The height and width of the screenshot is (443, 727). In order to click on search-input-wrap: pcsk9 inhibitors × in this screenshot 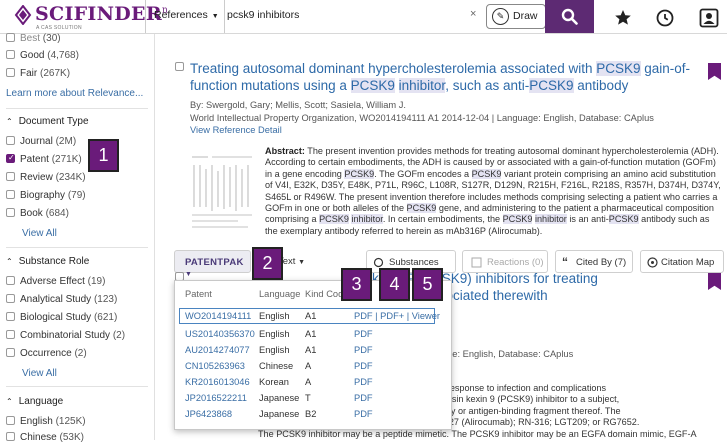, I will do `click(354, 16)`.